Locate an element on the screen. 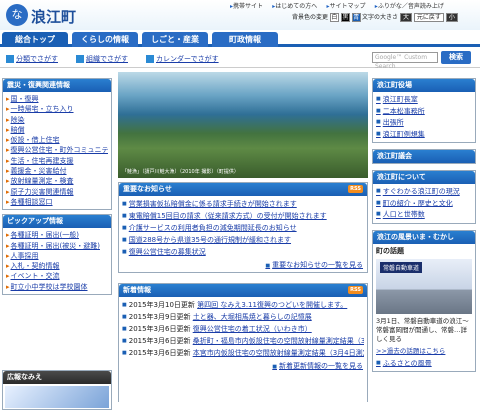 The height and width of the screenshot is (410, 480). first-time-link: はじめての方へ is located at coordinates (294, 5).